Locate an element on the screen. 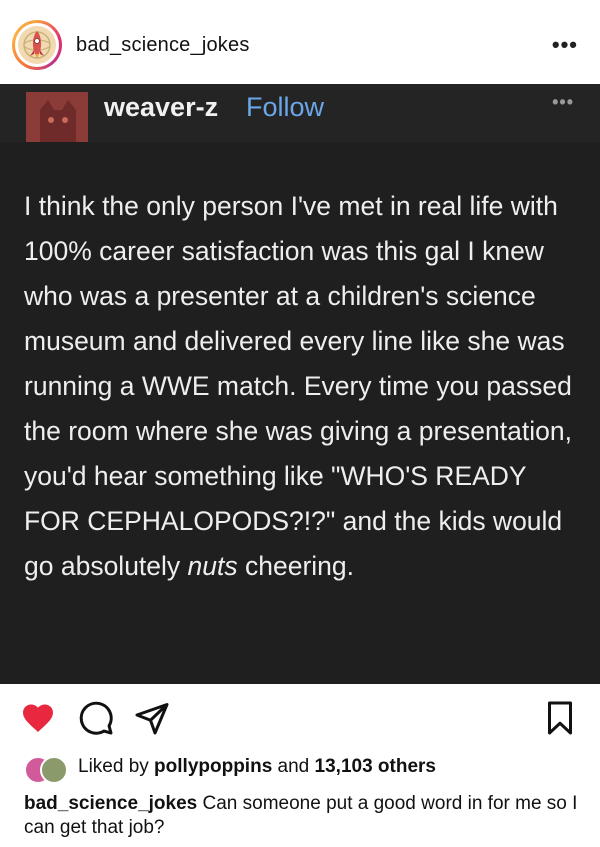  heart-icon is located at coordinates (38, 718).